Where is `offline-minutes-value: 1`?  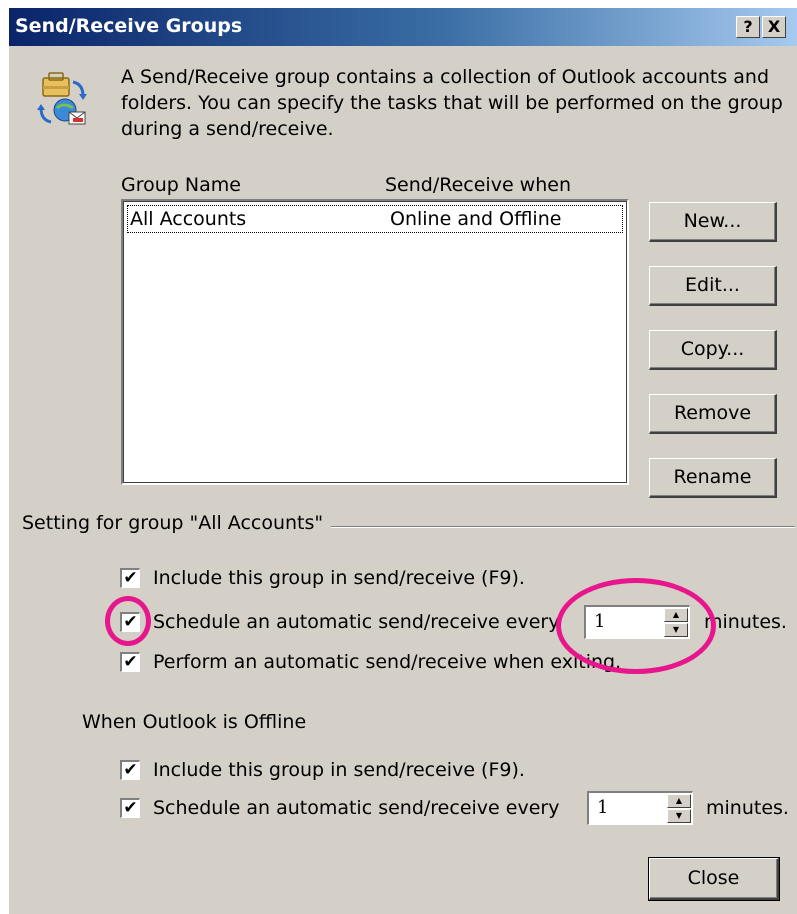 offline-minutes-value: 1 is located at coordinates (602, 807).